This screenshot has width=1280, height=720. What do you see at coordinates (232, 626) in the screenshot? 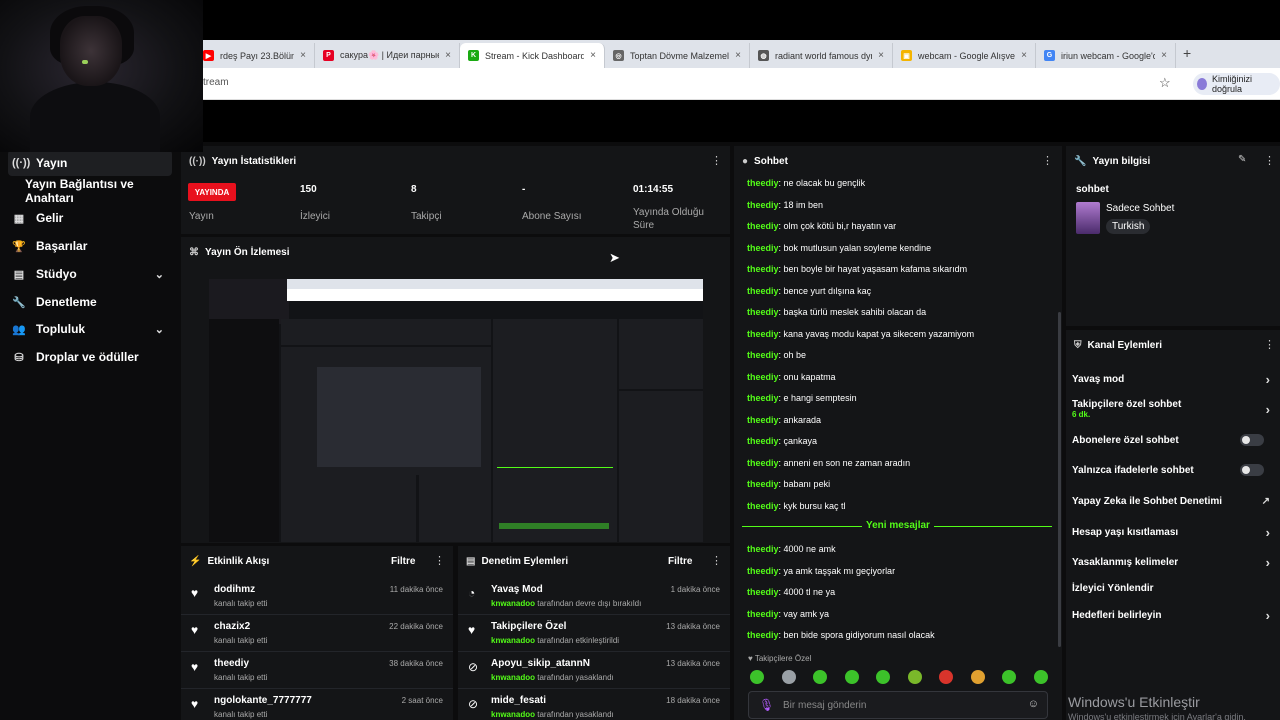
I see `activity-username: chazix2` at bounding box center [232, 626].